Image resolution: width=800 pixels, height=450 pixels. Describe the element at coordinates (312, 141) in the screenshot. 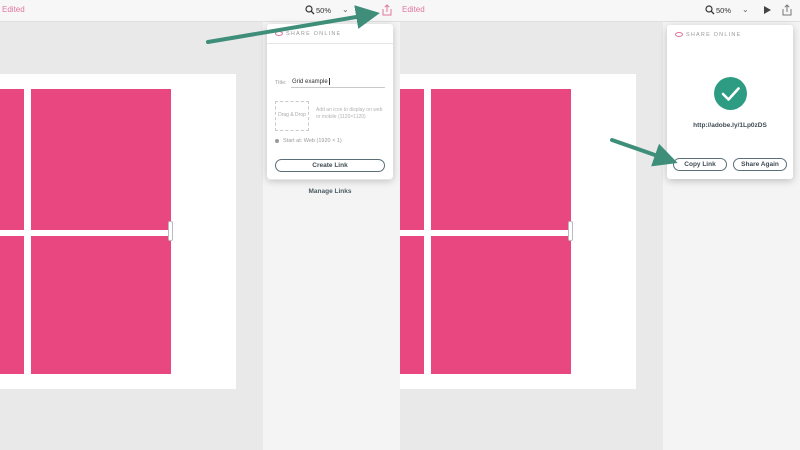

I see `start-at-label: Start at: Web (1920 × 1)` at that location.